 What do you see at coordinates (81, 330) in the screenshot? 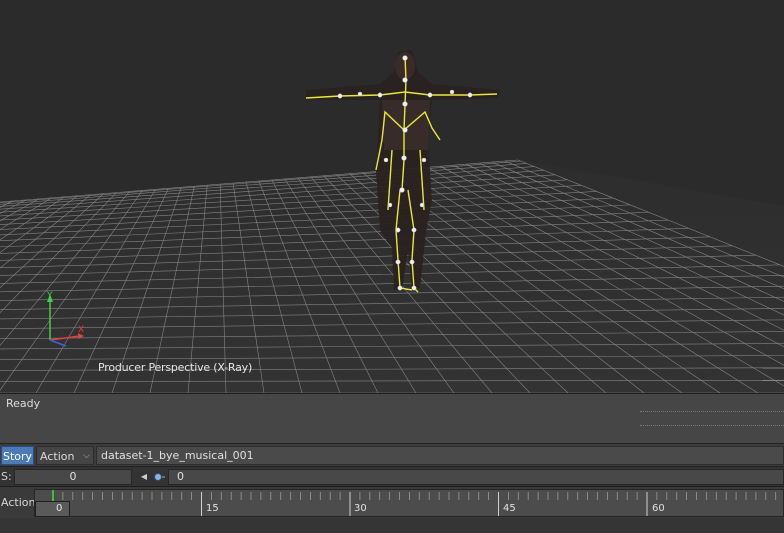
I see `axis-x-label: X` at bounding box center [81, 330].